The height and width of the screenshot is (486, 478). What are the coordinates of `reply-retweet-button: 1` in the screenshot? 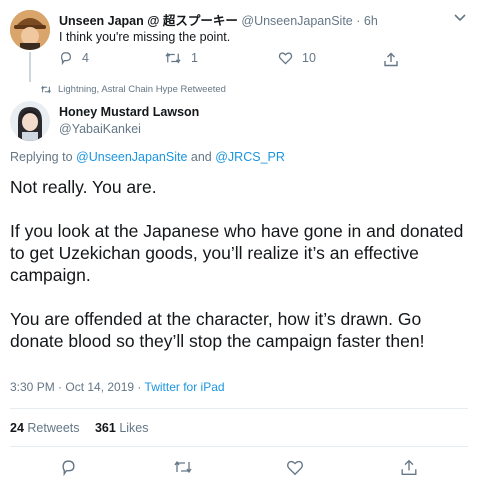 It's located at (181, 58).